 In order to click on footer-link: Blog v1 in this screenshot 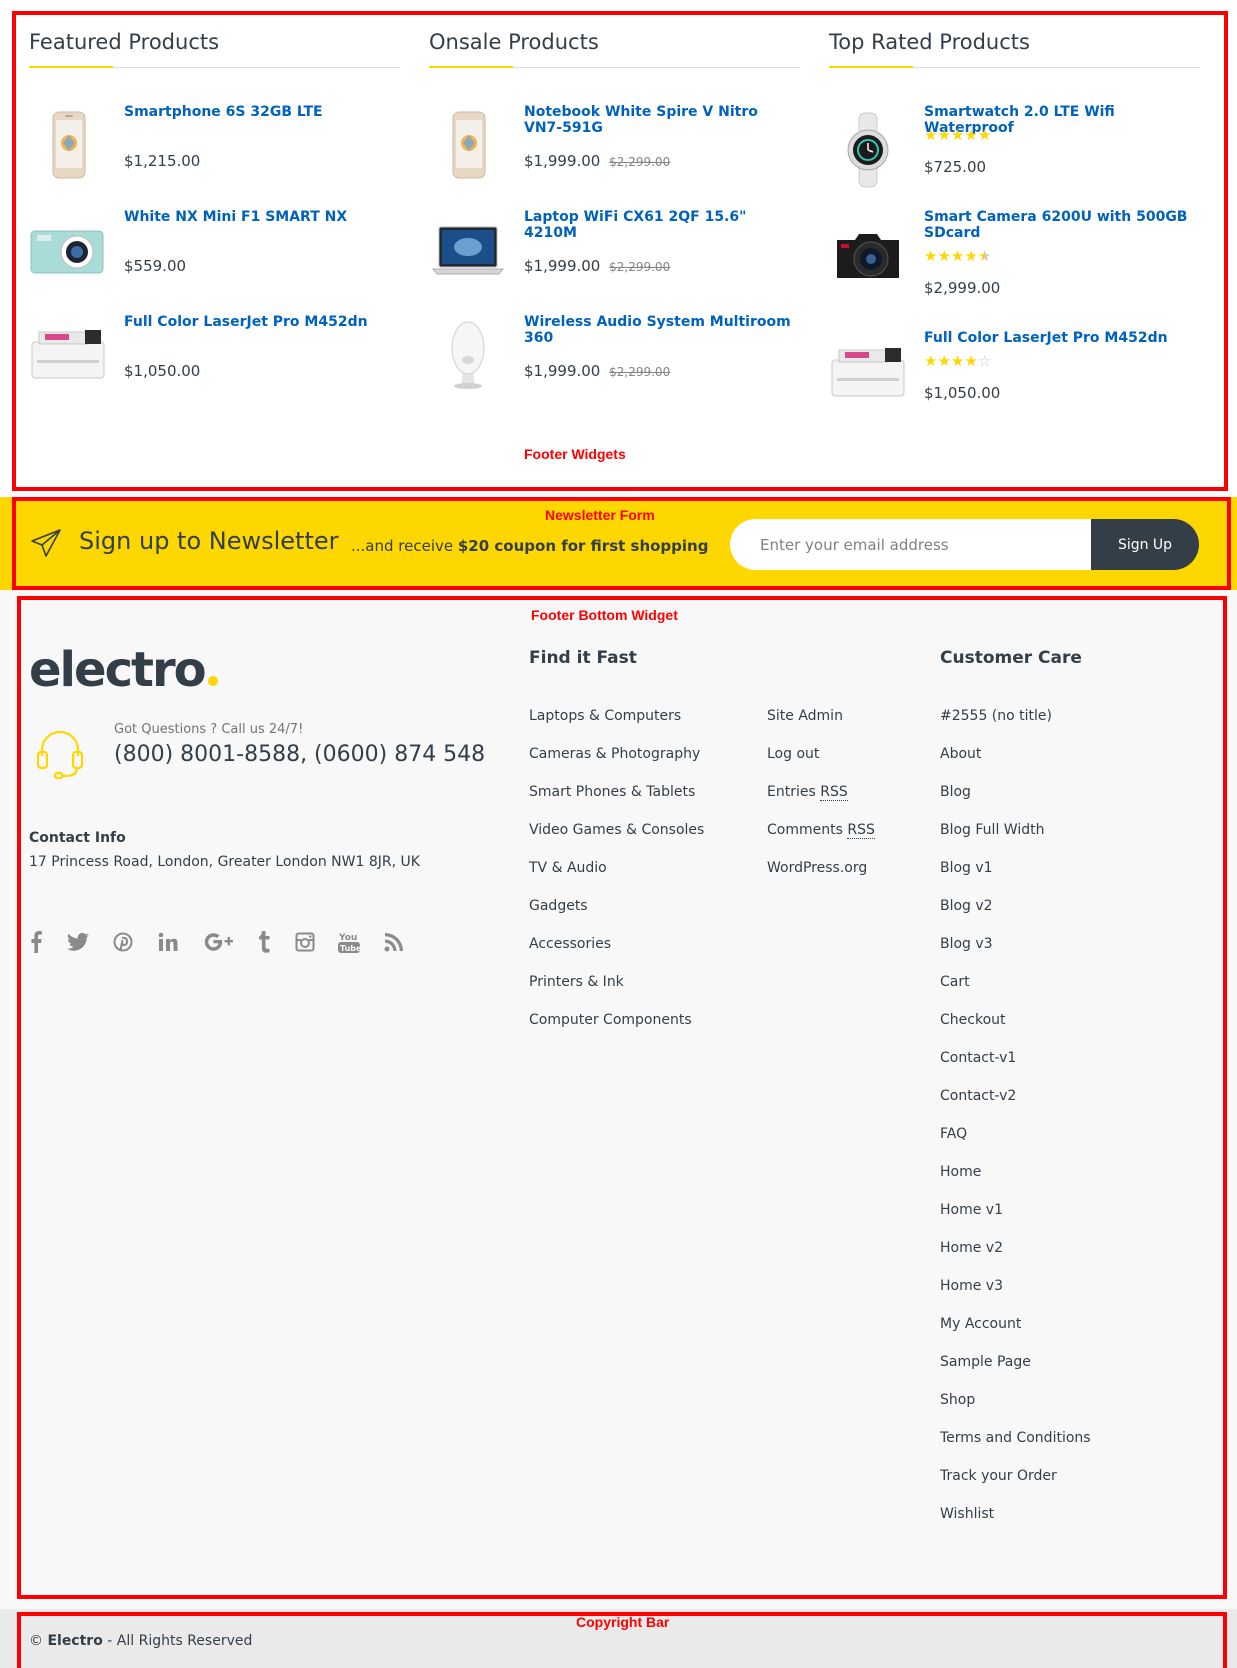, I will do `click(966, 868)`.